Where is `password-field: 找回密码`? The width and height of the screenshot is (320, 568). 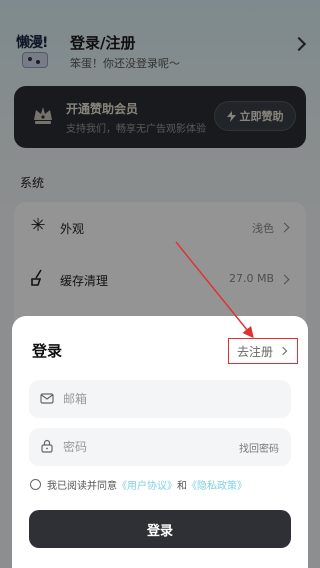 password-field: 找回密码 is located at coordinates (160, 447).